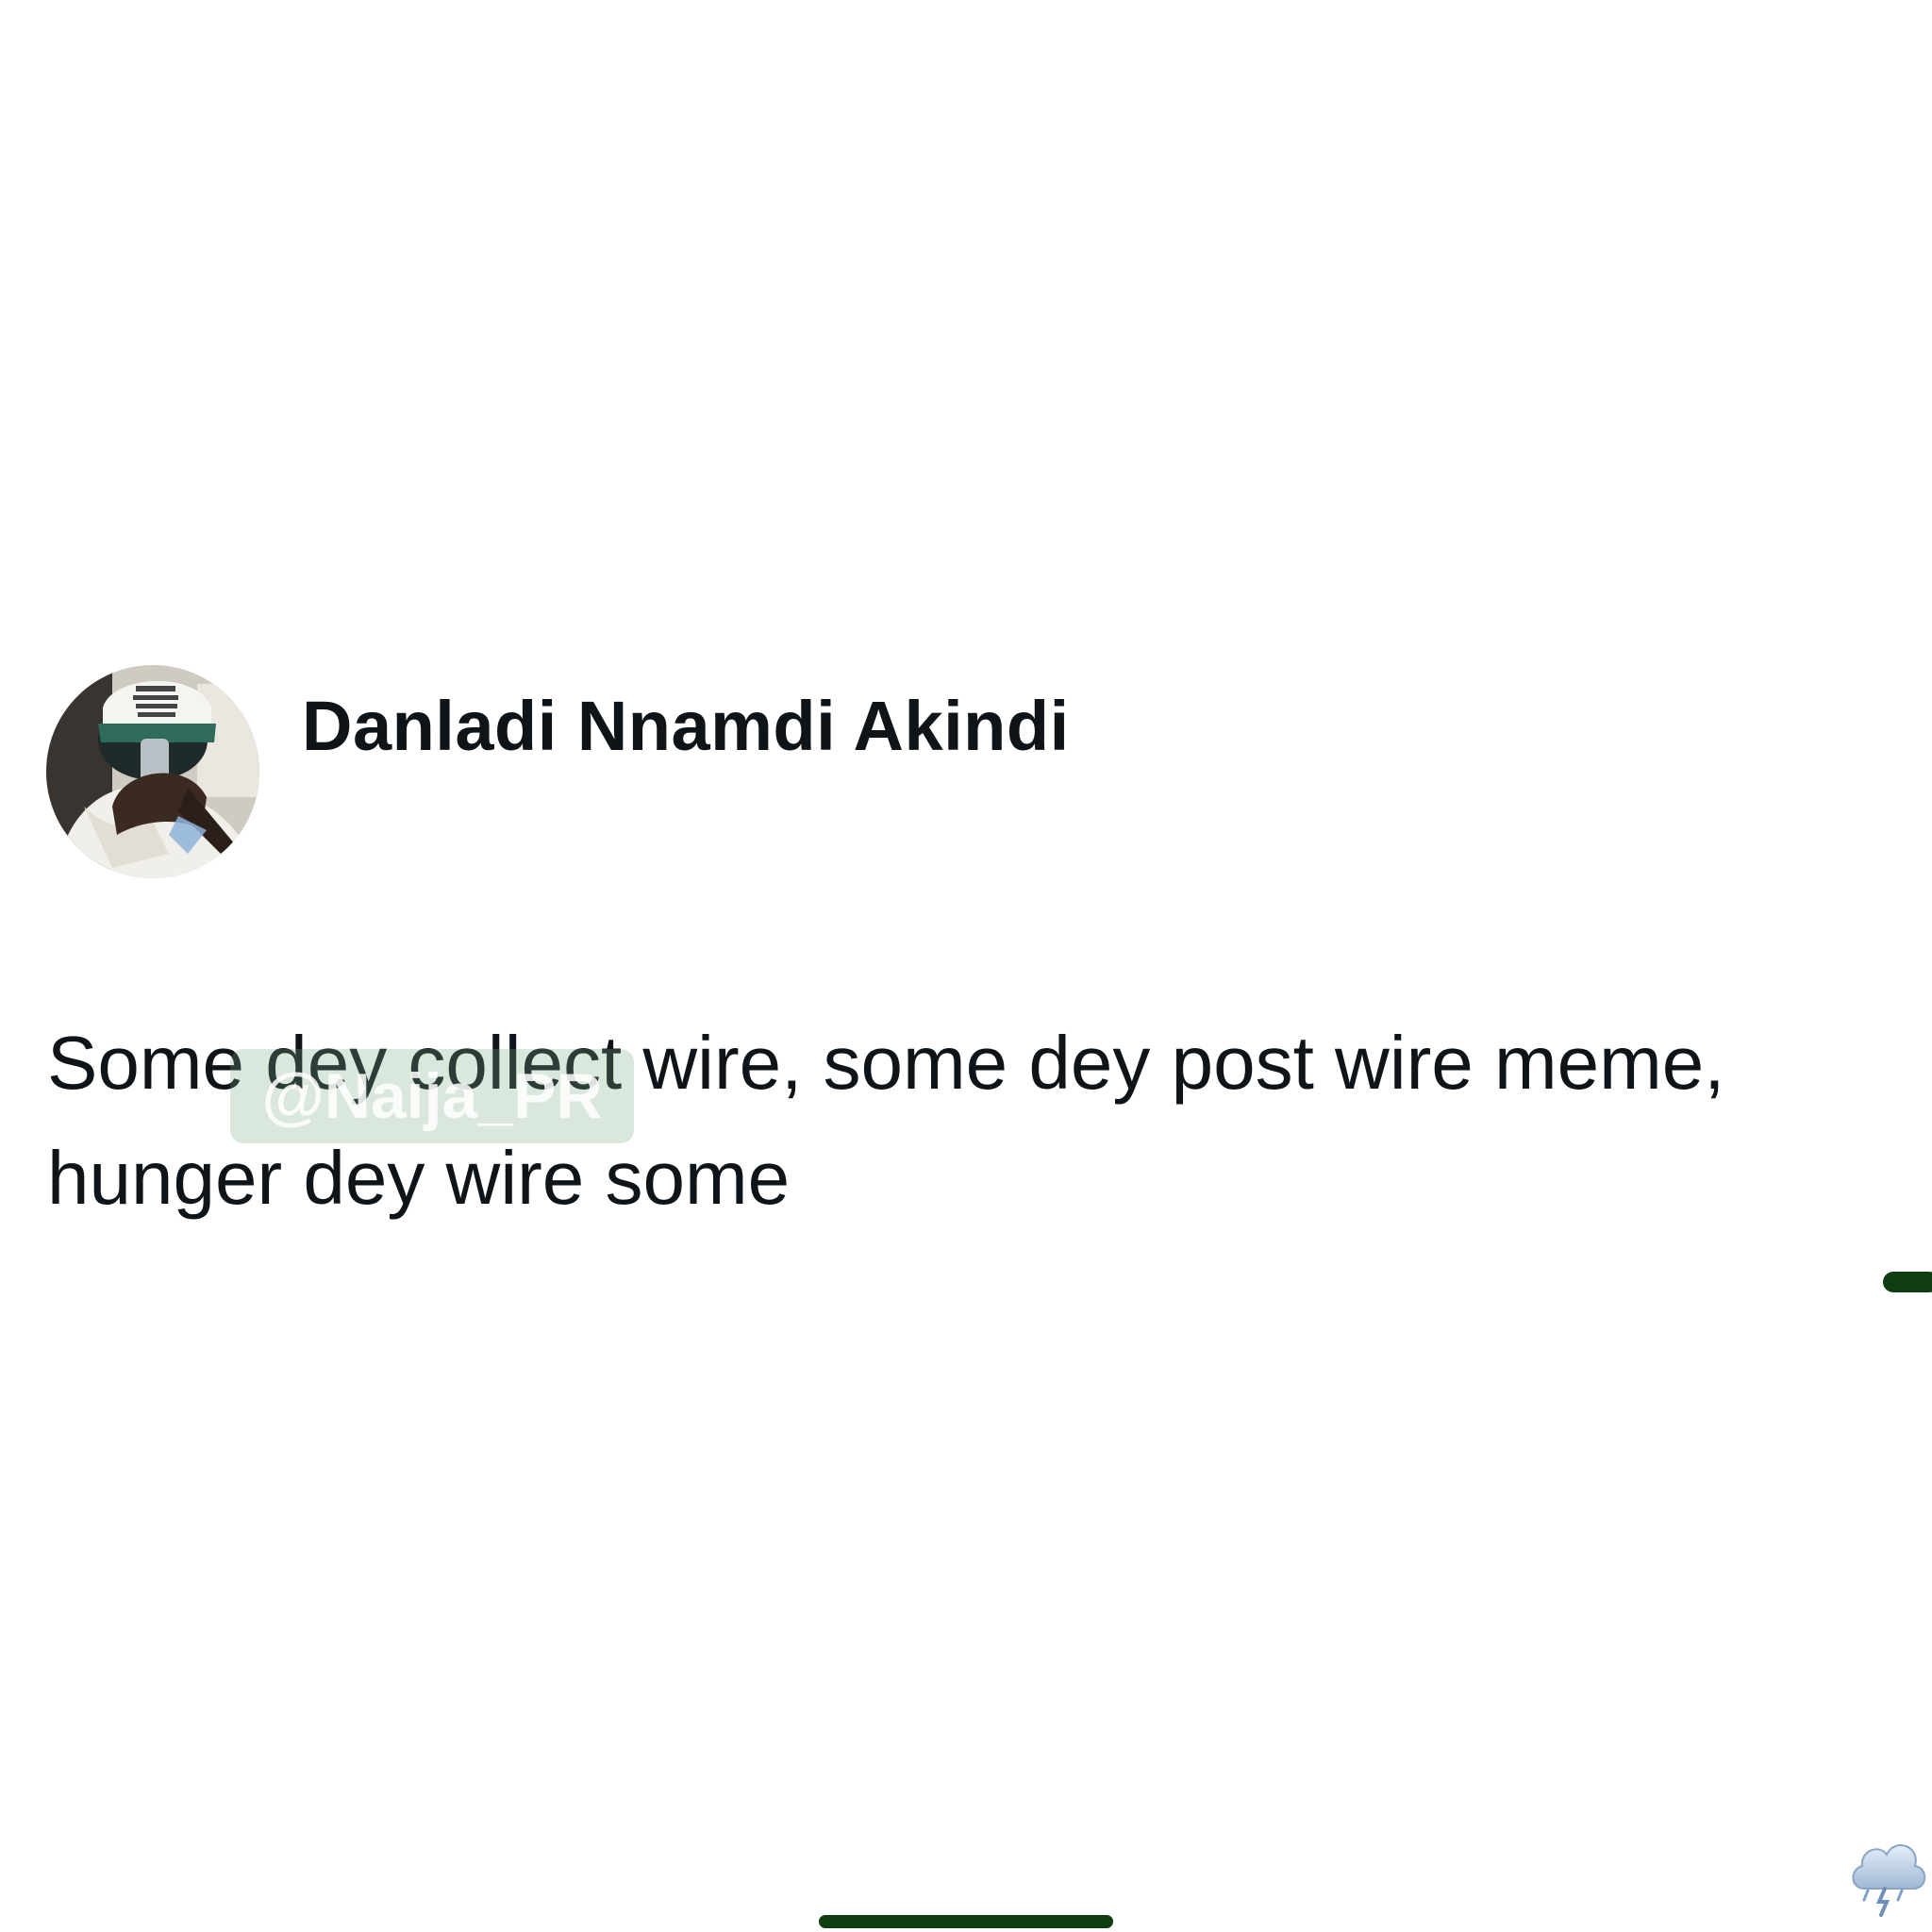 The image size is (1932, 1932). What do you see at coordinates (1907, 1282) in the screenshot?
I see `side-handle` at bounding box center [1907, 1282].